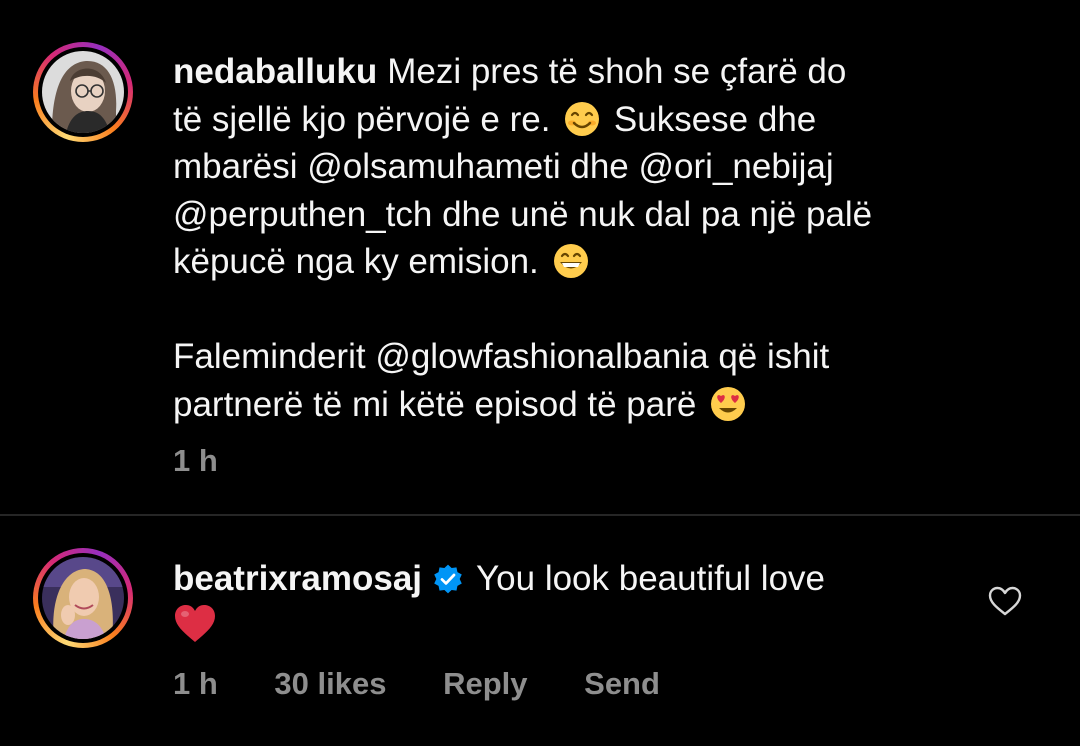  What do you see at coordinates (568, 602) in the screenshot?
I see `comment-text: beatrixramosaj You look beautiful love` at bounding box center [568, 602].